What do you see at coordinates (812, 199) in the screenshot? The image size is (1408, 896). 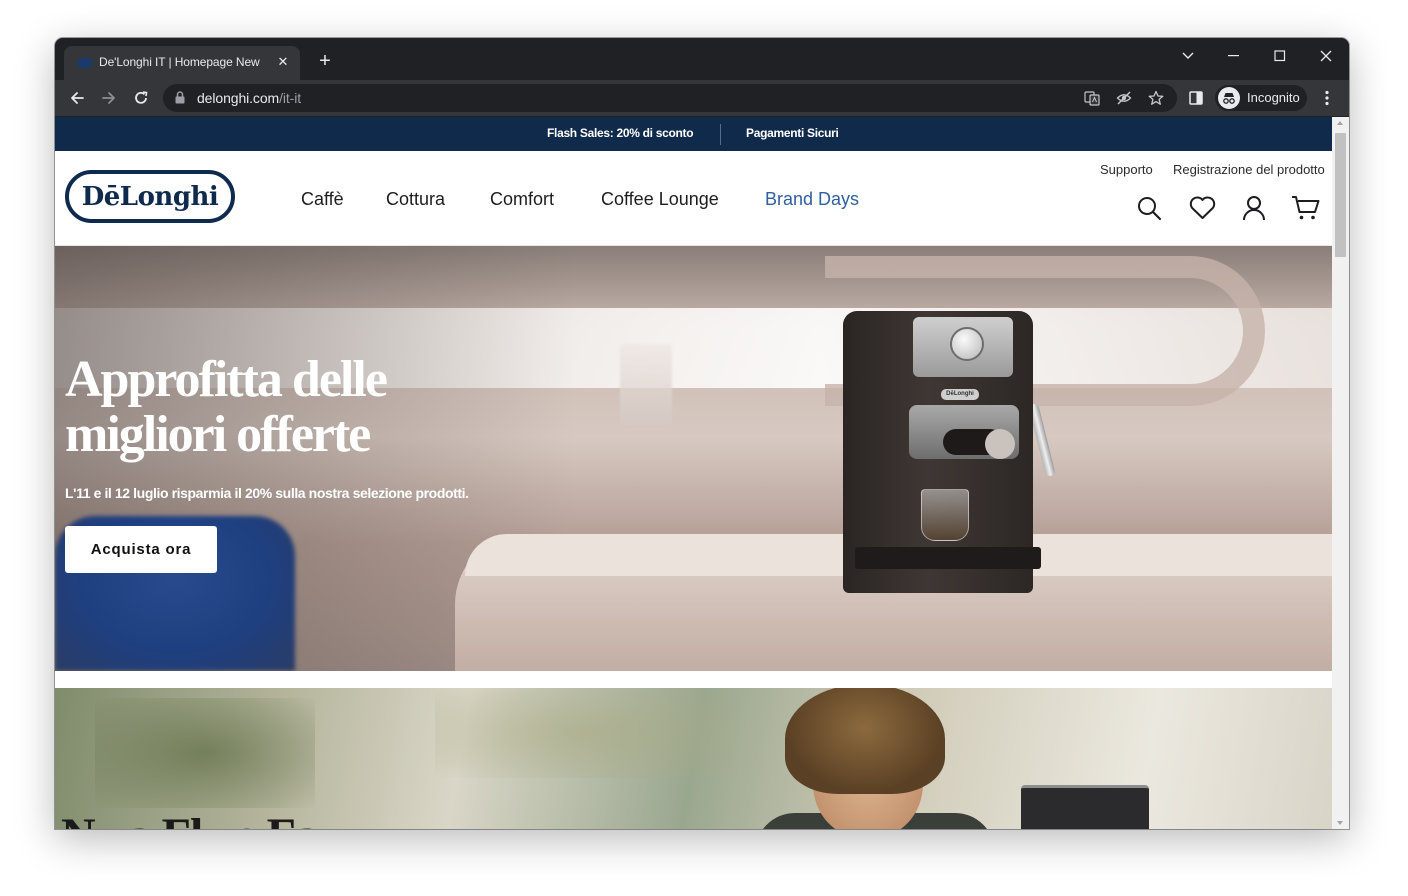 I see `nav-item-brand-days: Brand Days` at bounding box center [812, 199].